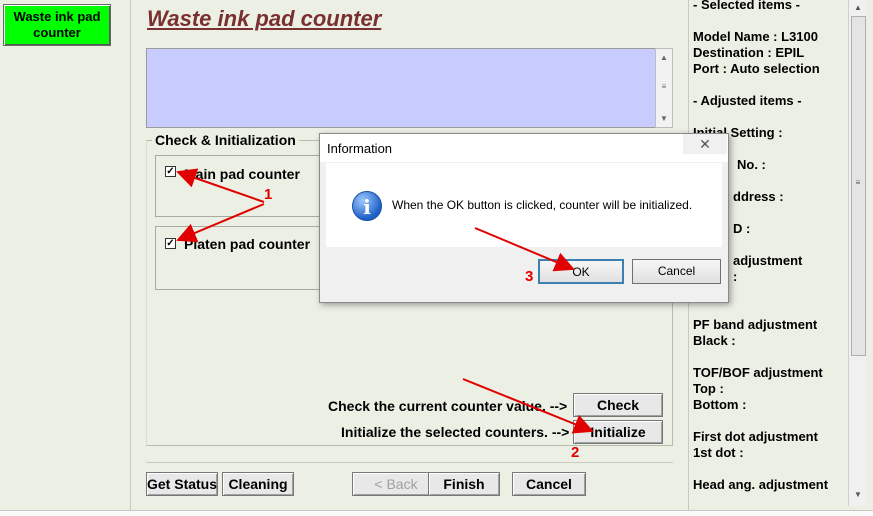  I want to click on info-line: D :, so click(742, 228).